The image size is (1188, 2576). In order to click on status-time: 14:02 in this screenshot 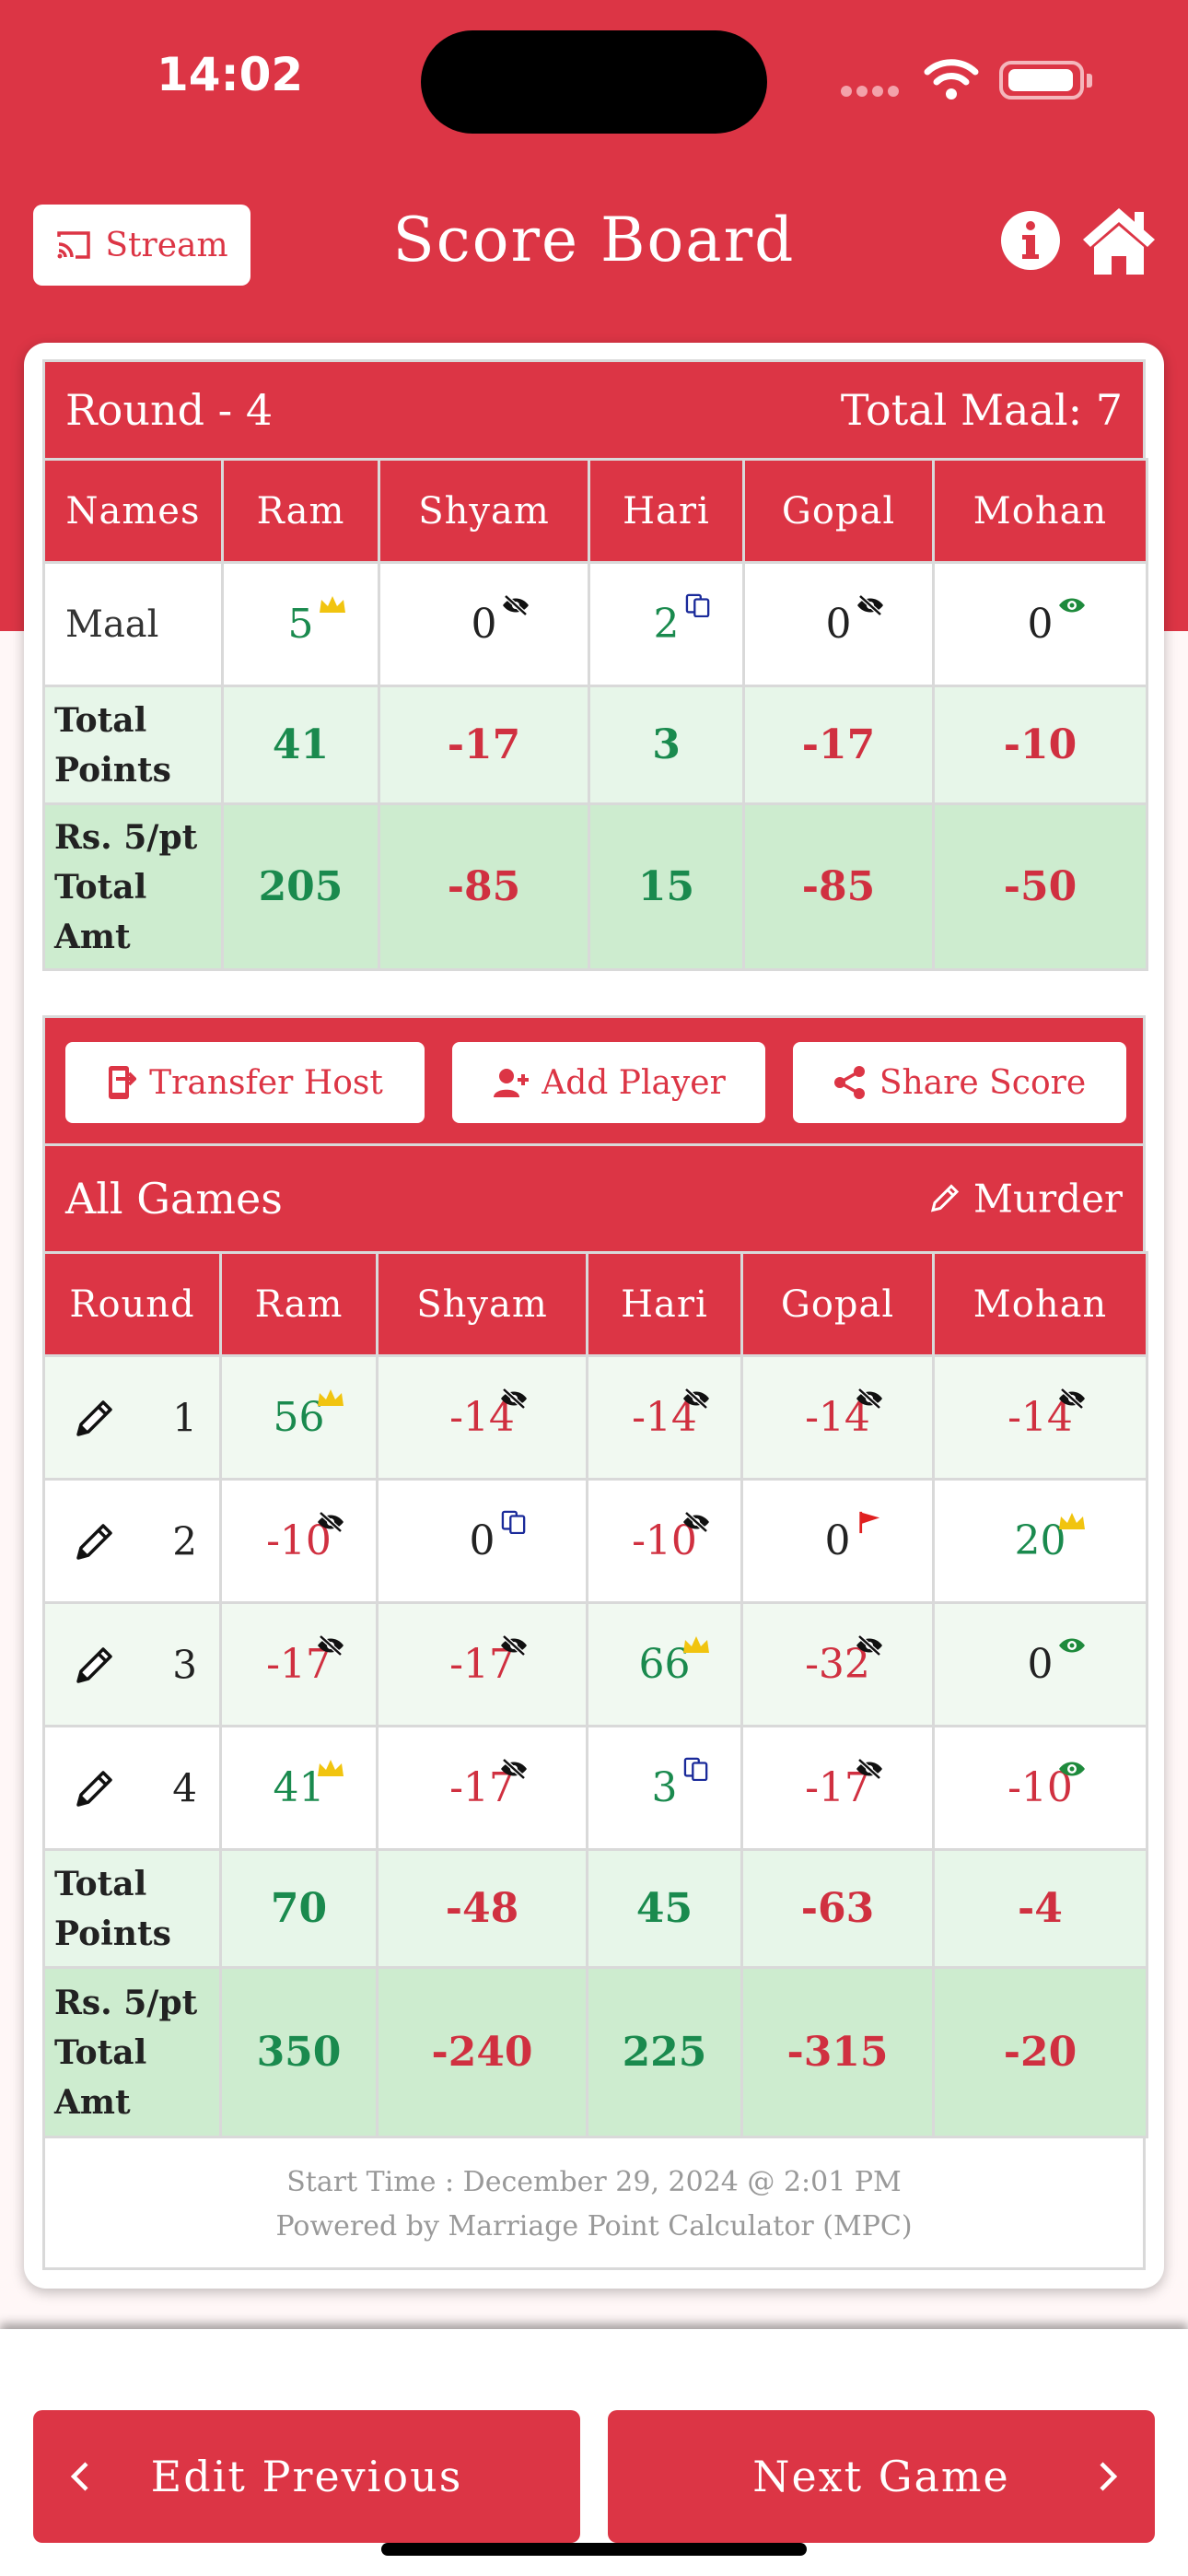, I will do `click(230, 74)`.